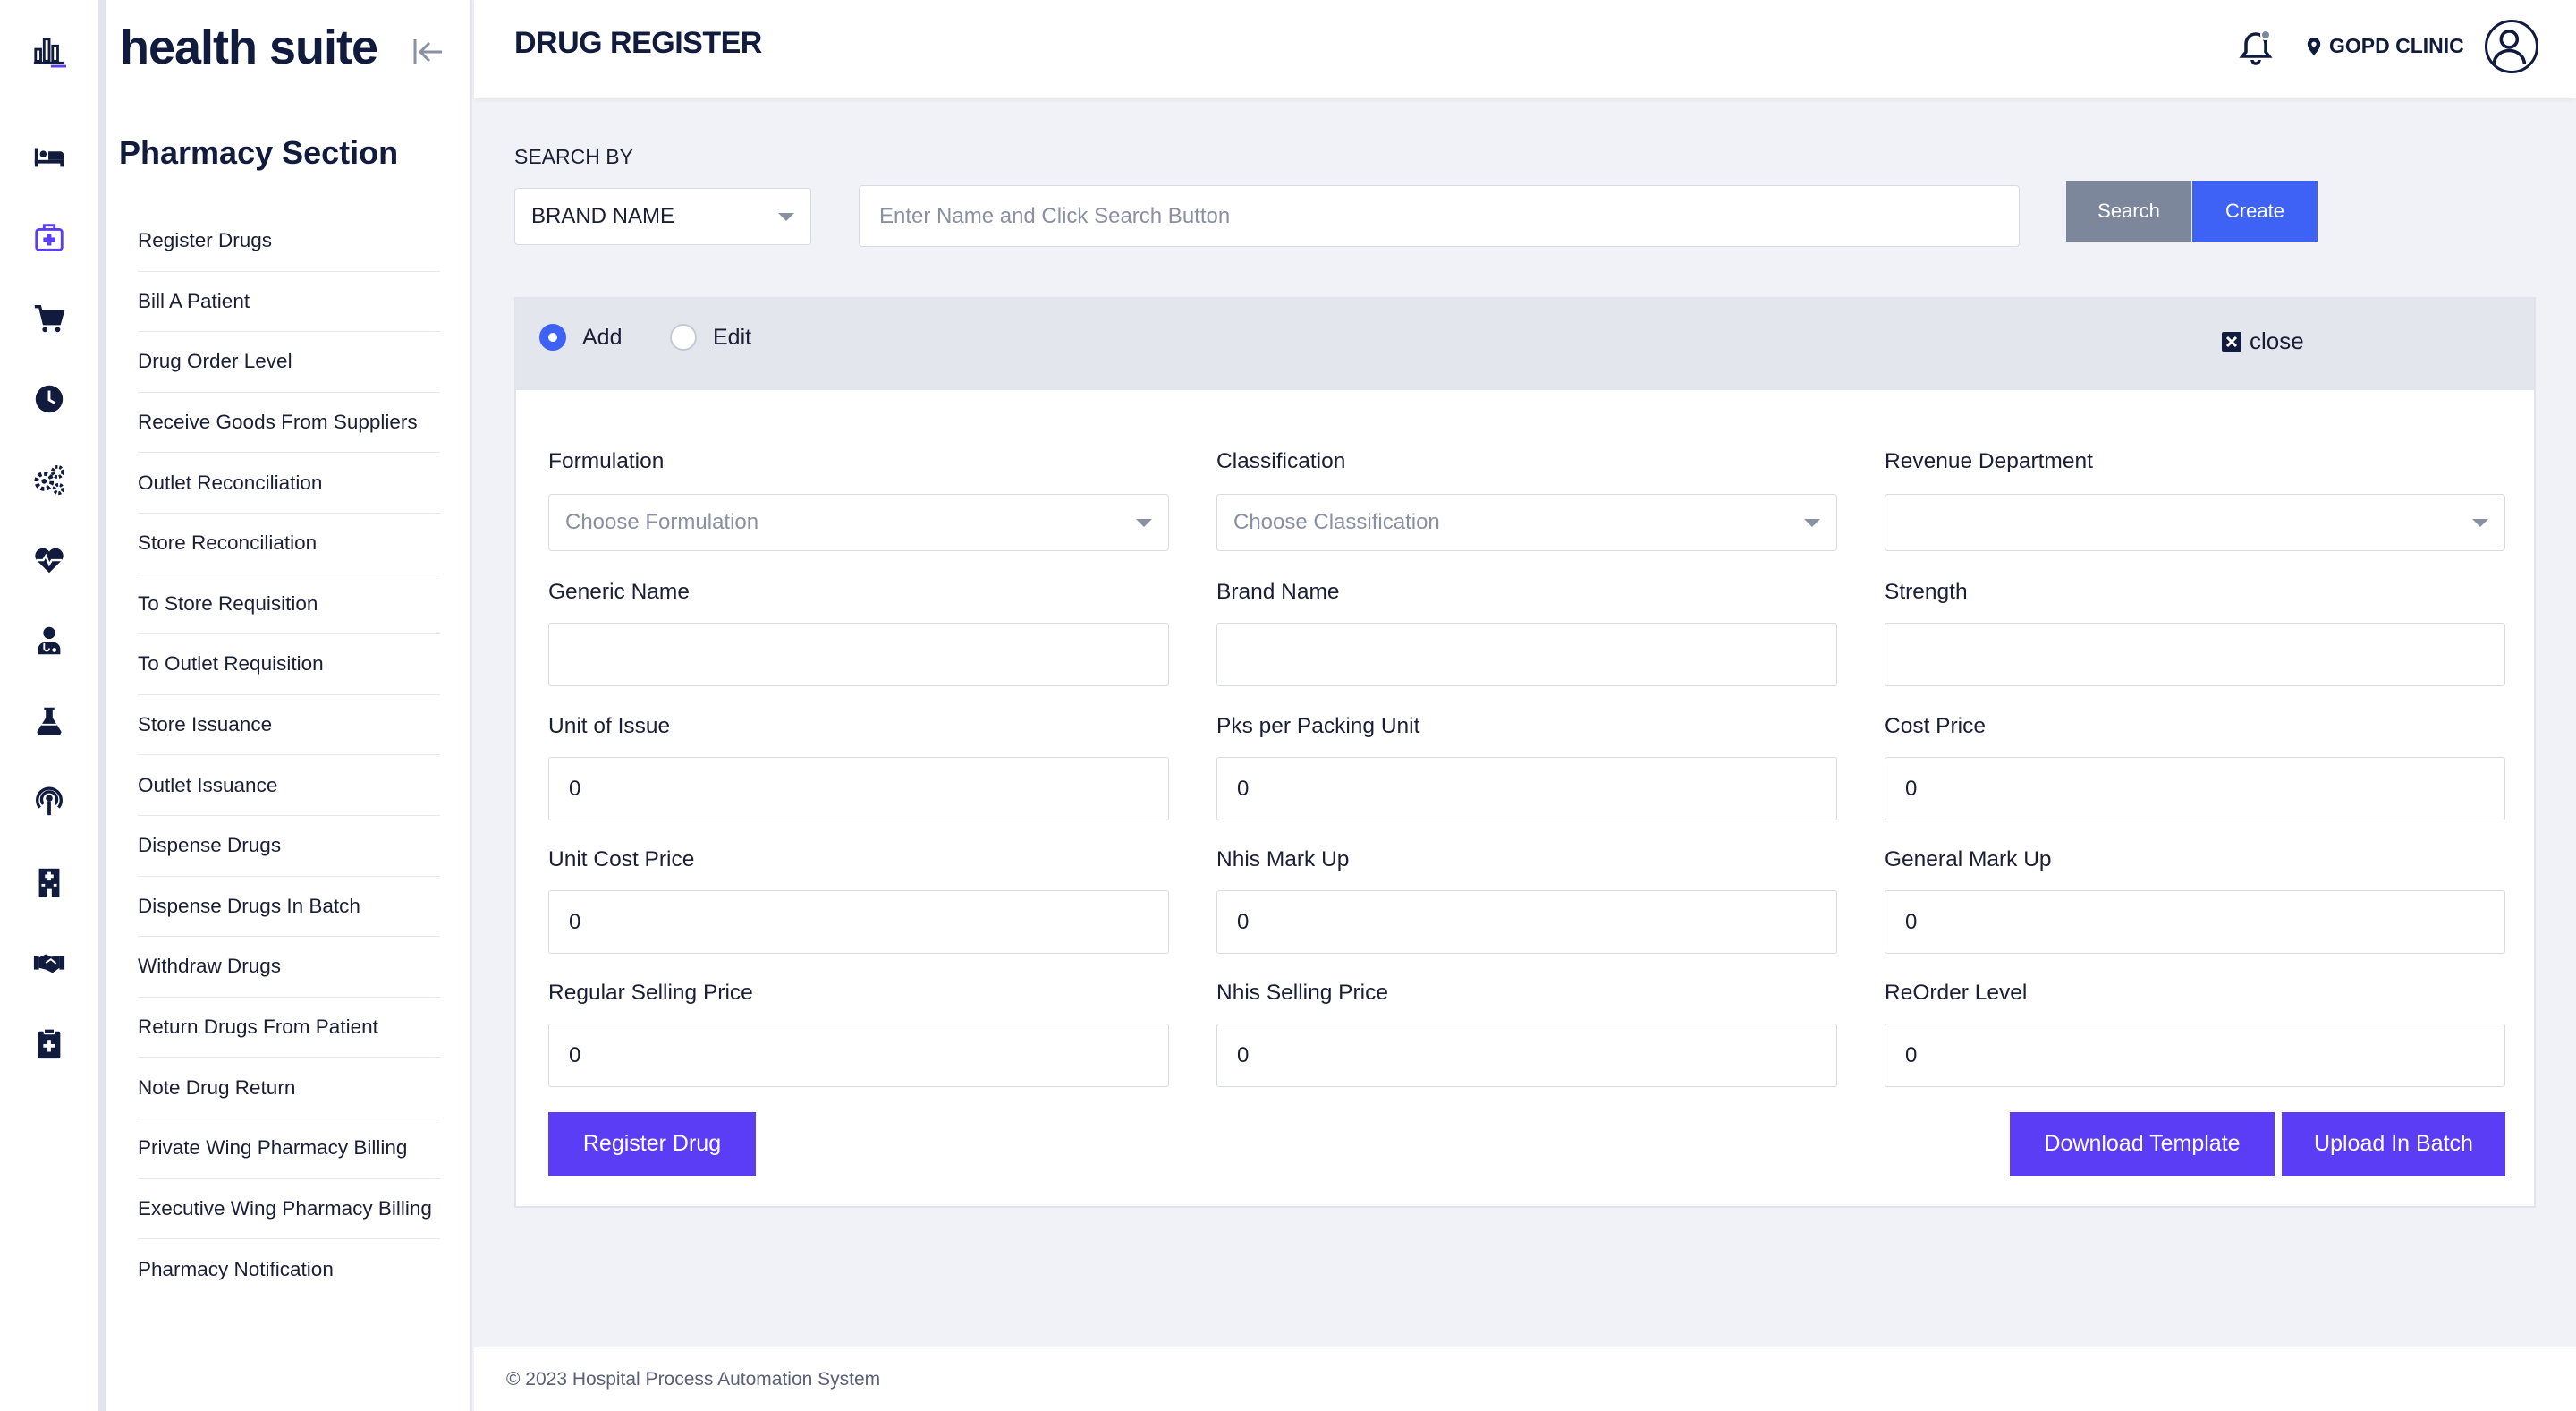 Image resolution: width=2576 pixels, height=1411 pixels. Describe the element at coordinates (2195, 1055) in the screenshot. I see `reorder-level-input` at that location.